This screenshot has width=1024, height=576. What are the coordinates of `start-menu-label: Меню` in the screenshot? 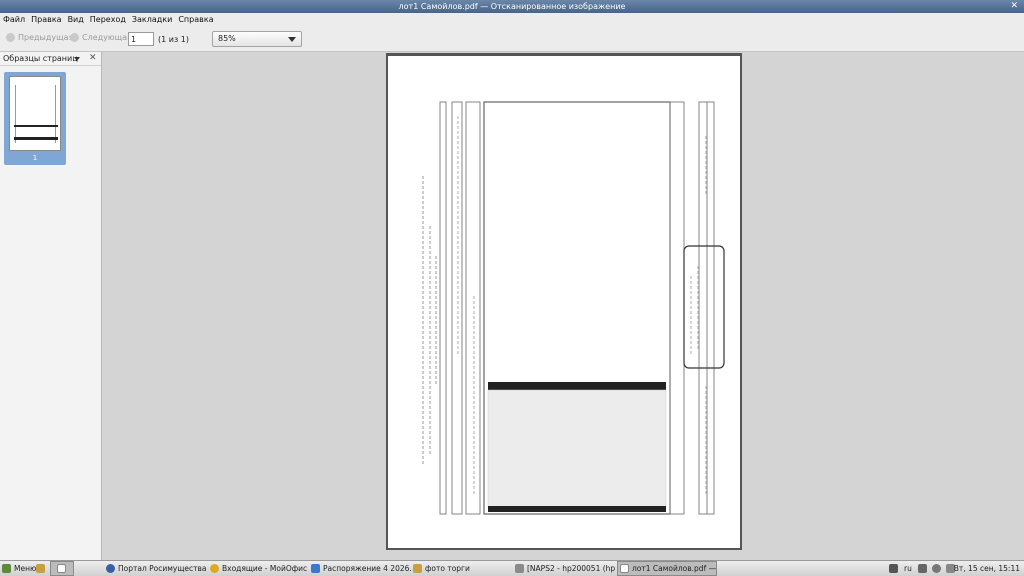 It's located at (25, 568).